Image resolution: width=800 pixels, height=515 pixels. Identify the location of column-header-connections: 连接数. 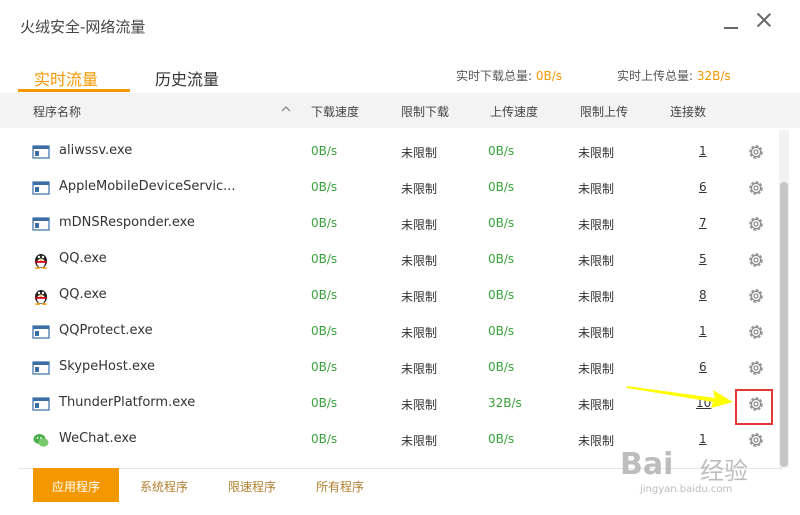
(688, 111).